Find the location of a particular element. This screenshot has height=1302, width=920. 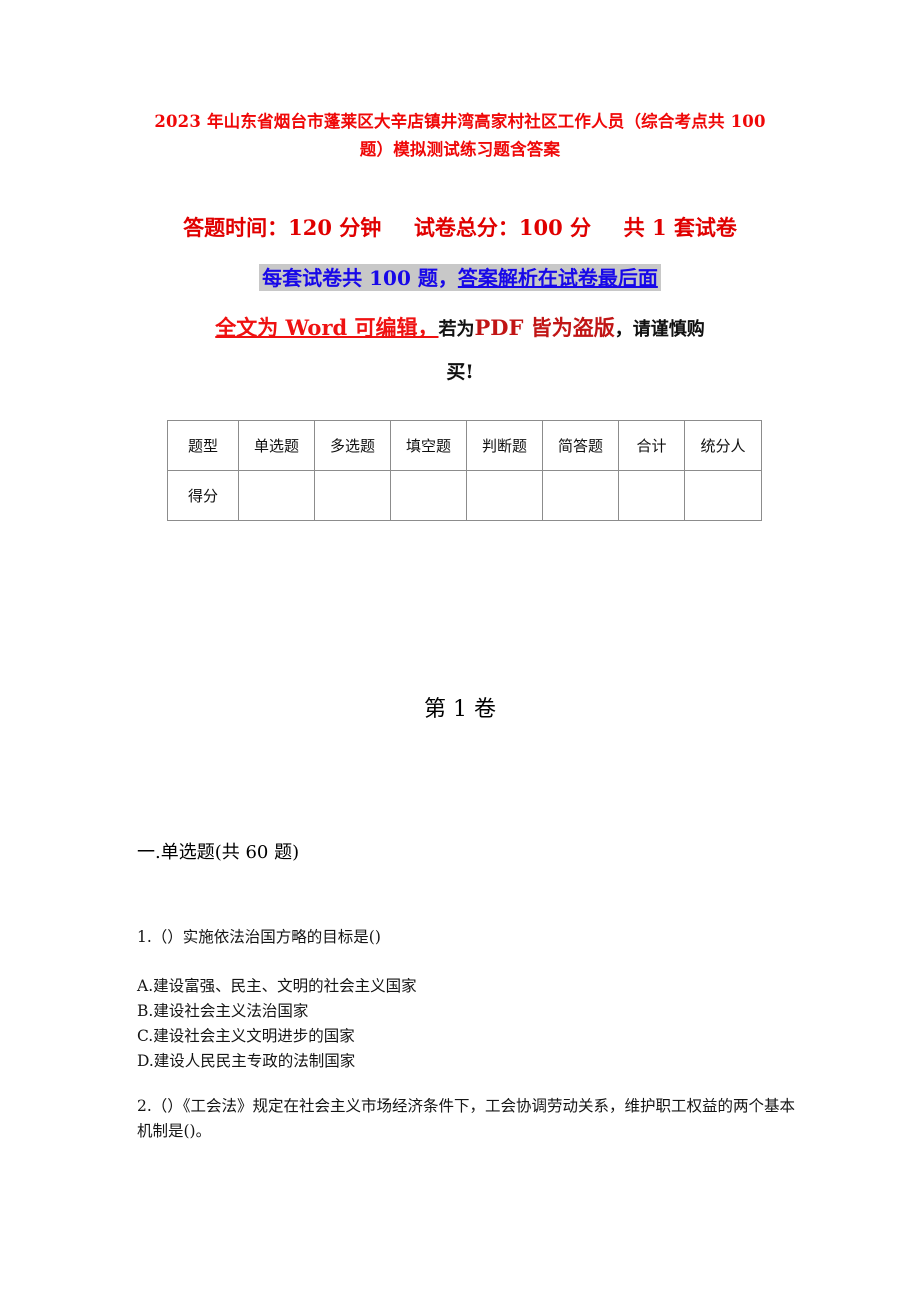

answer-time-label: 答题时间：120 分钟 is located at coordinates (282, 227).